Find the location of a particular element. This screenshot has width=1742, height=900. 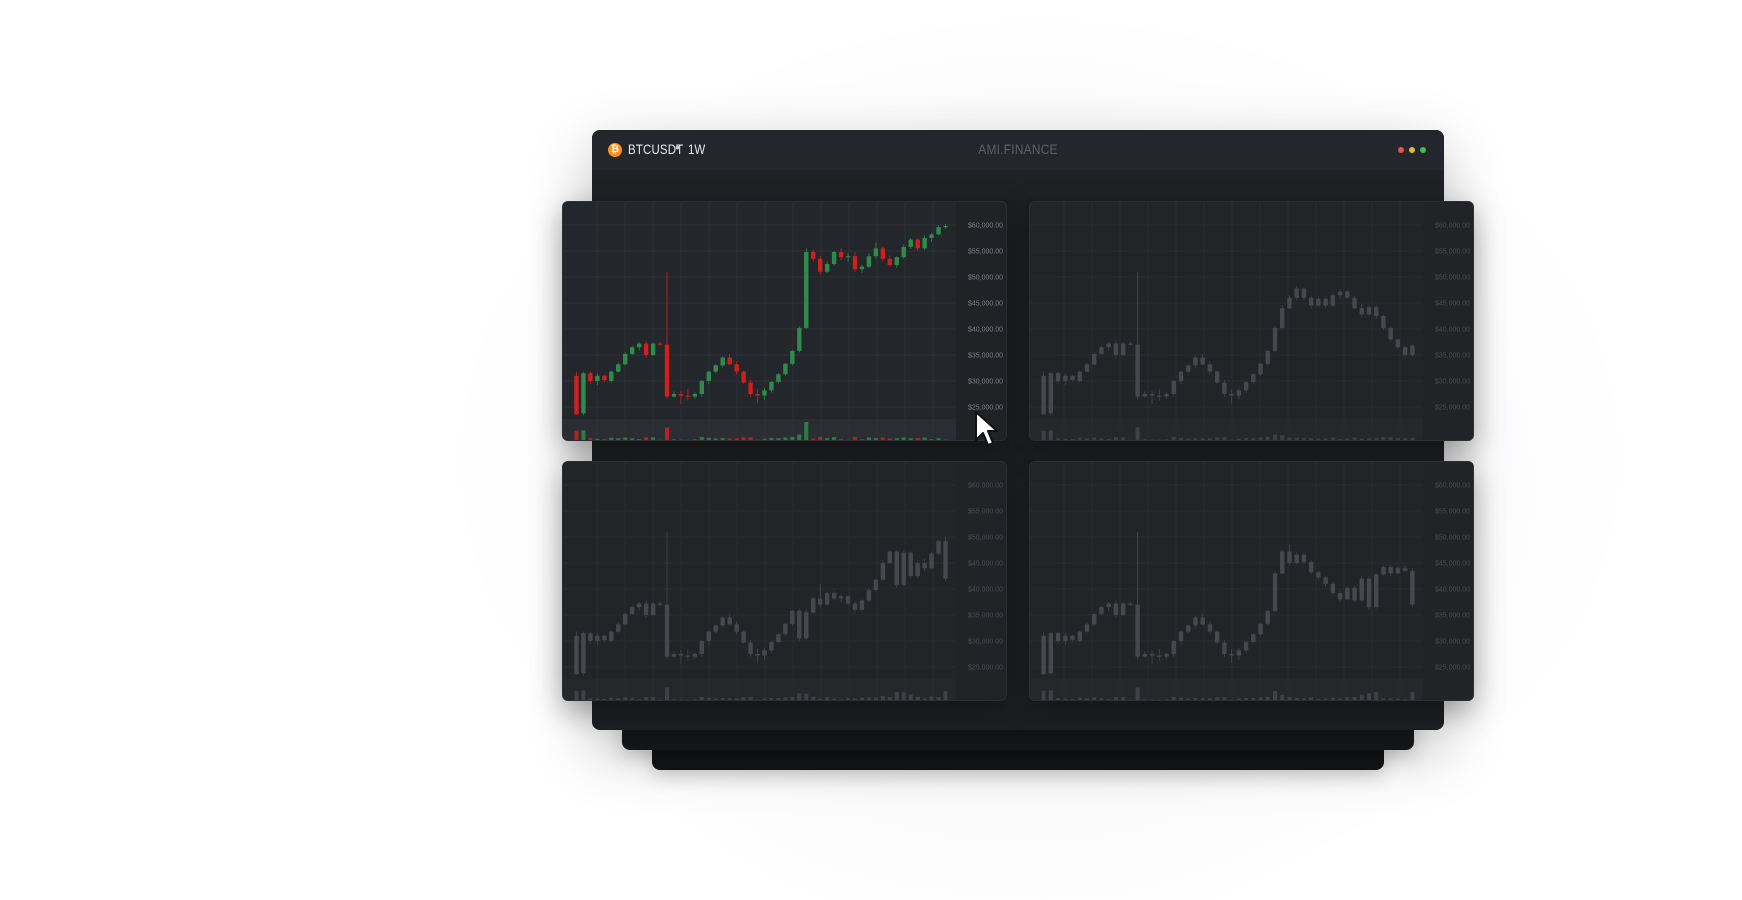

y-tick-label: $30,000.00 is located at coordinates (1452, 382).